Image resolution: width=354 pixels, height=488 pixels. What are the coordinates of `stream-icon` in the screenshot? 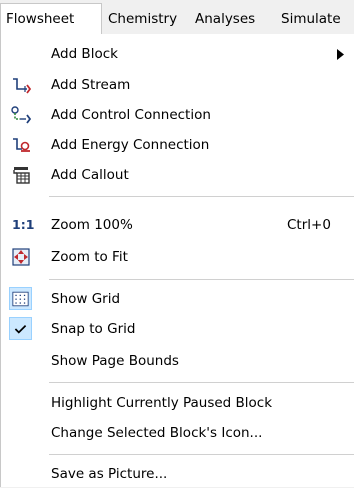 It's located at (22, 86).